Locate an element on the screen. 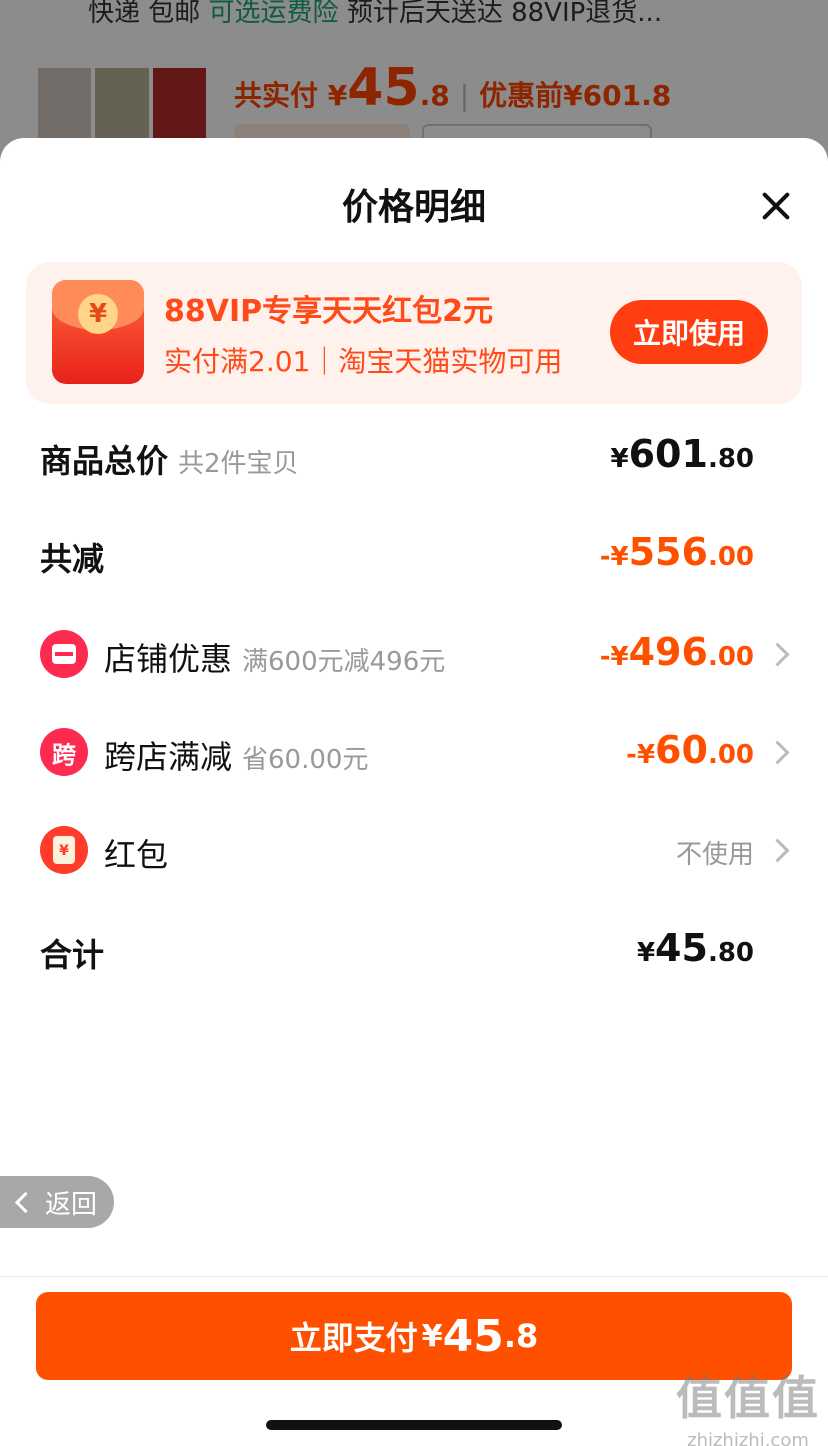  promo-subtitle: 实付满2.01｜淘宝天猫实物可用 is located at coordinates (363, 361).